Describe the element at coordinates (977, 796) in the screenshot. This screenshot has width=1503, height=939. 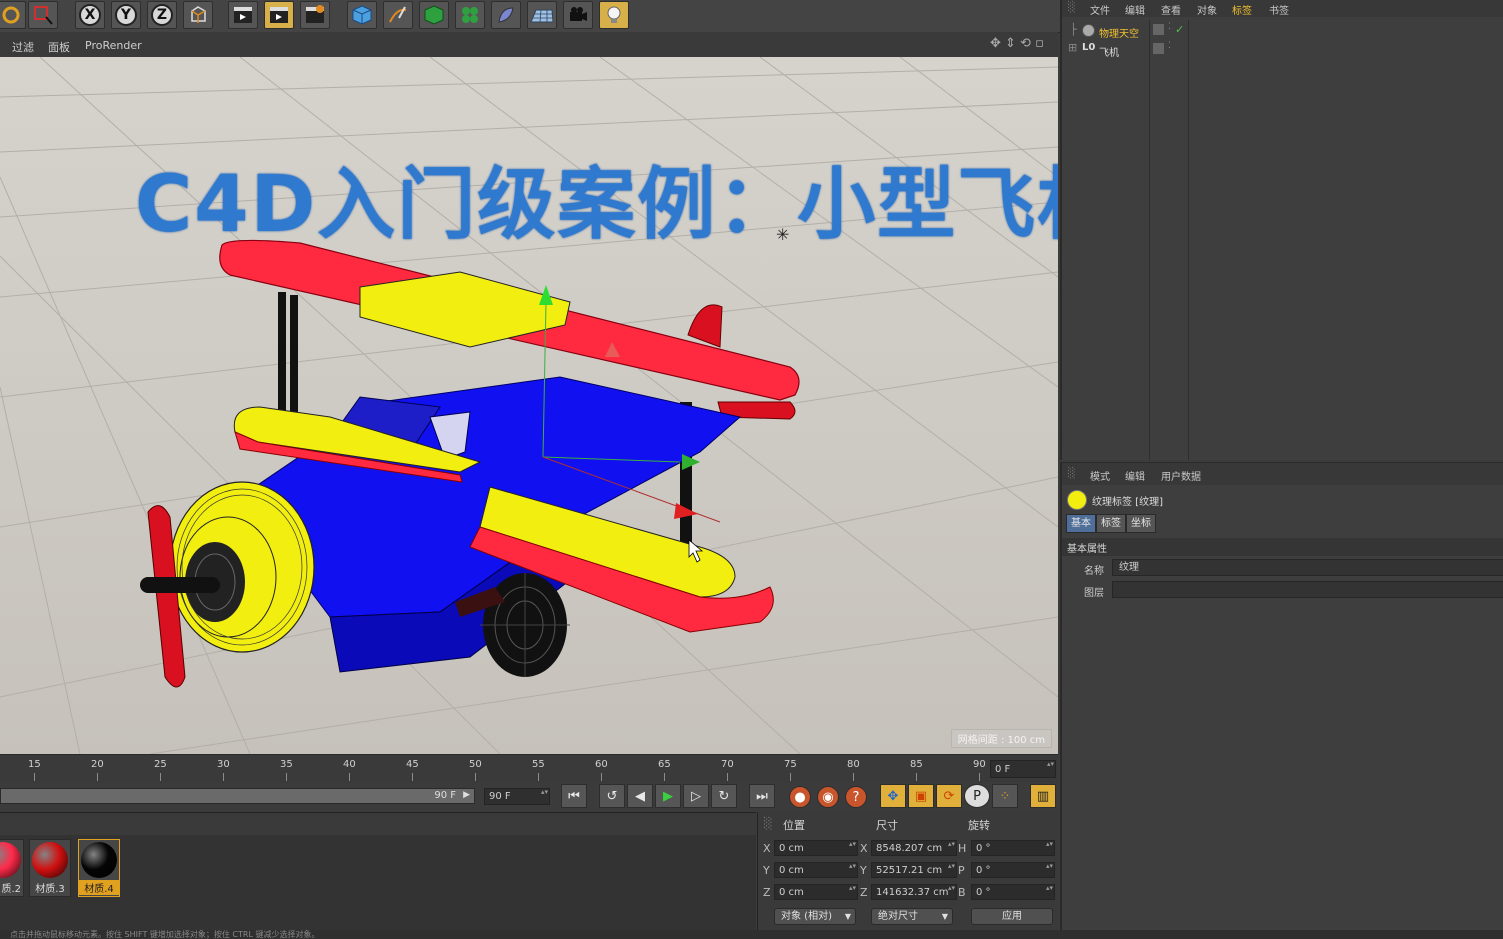
I see `parameter-key-icon: P` at that location.